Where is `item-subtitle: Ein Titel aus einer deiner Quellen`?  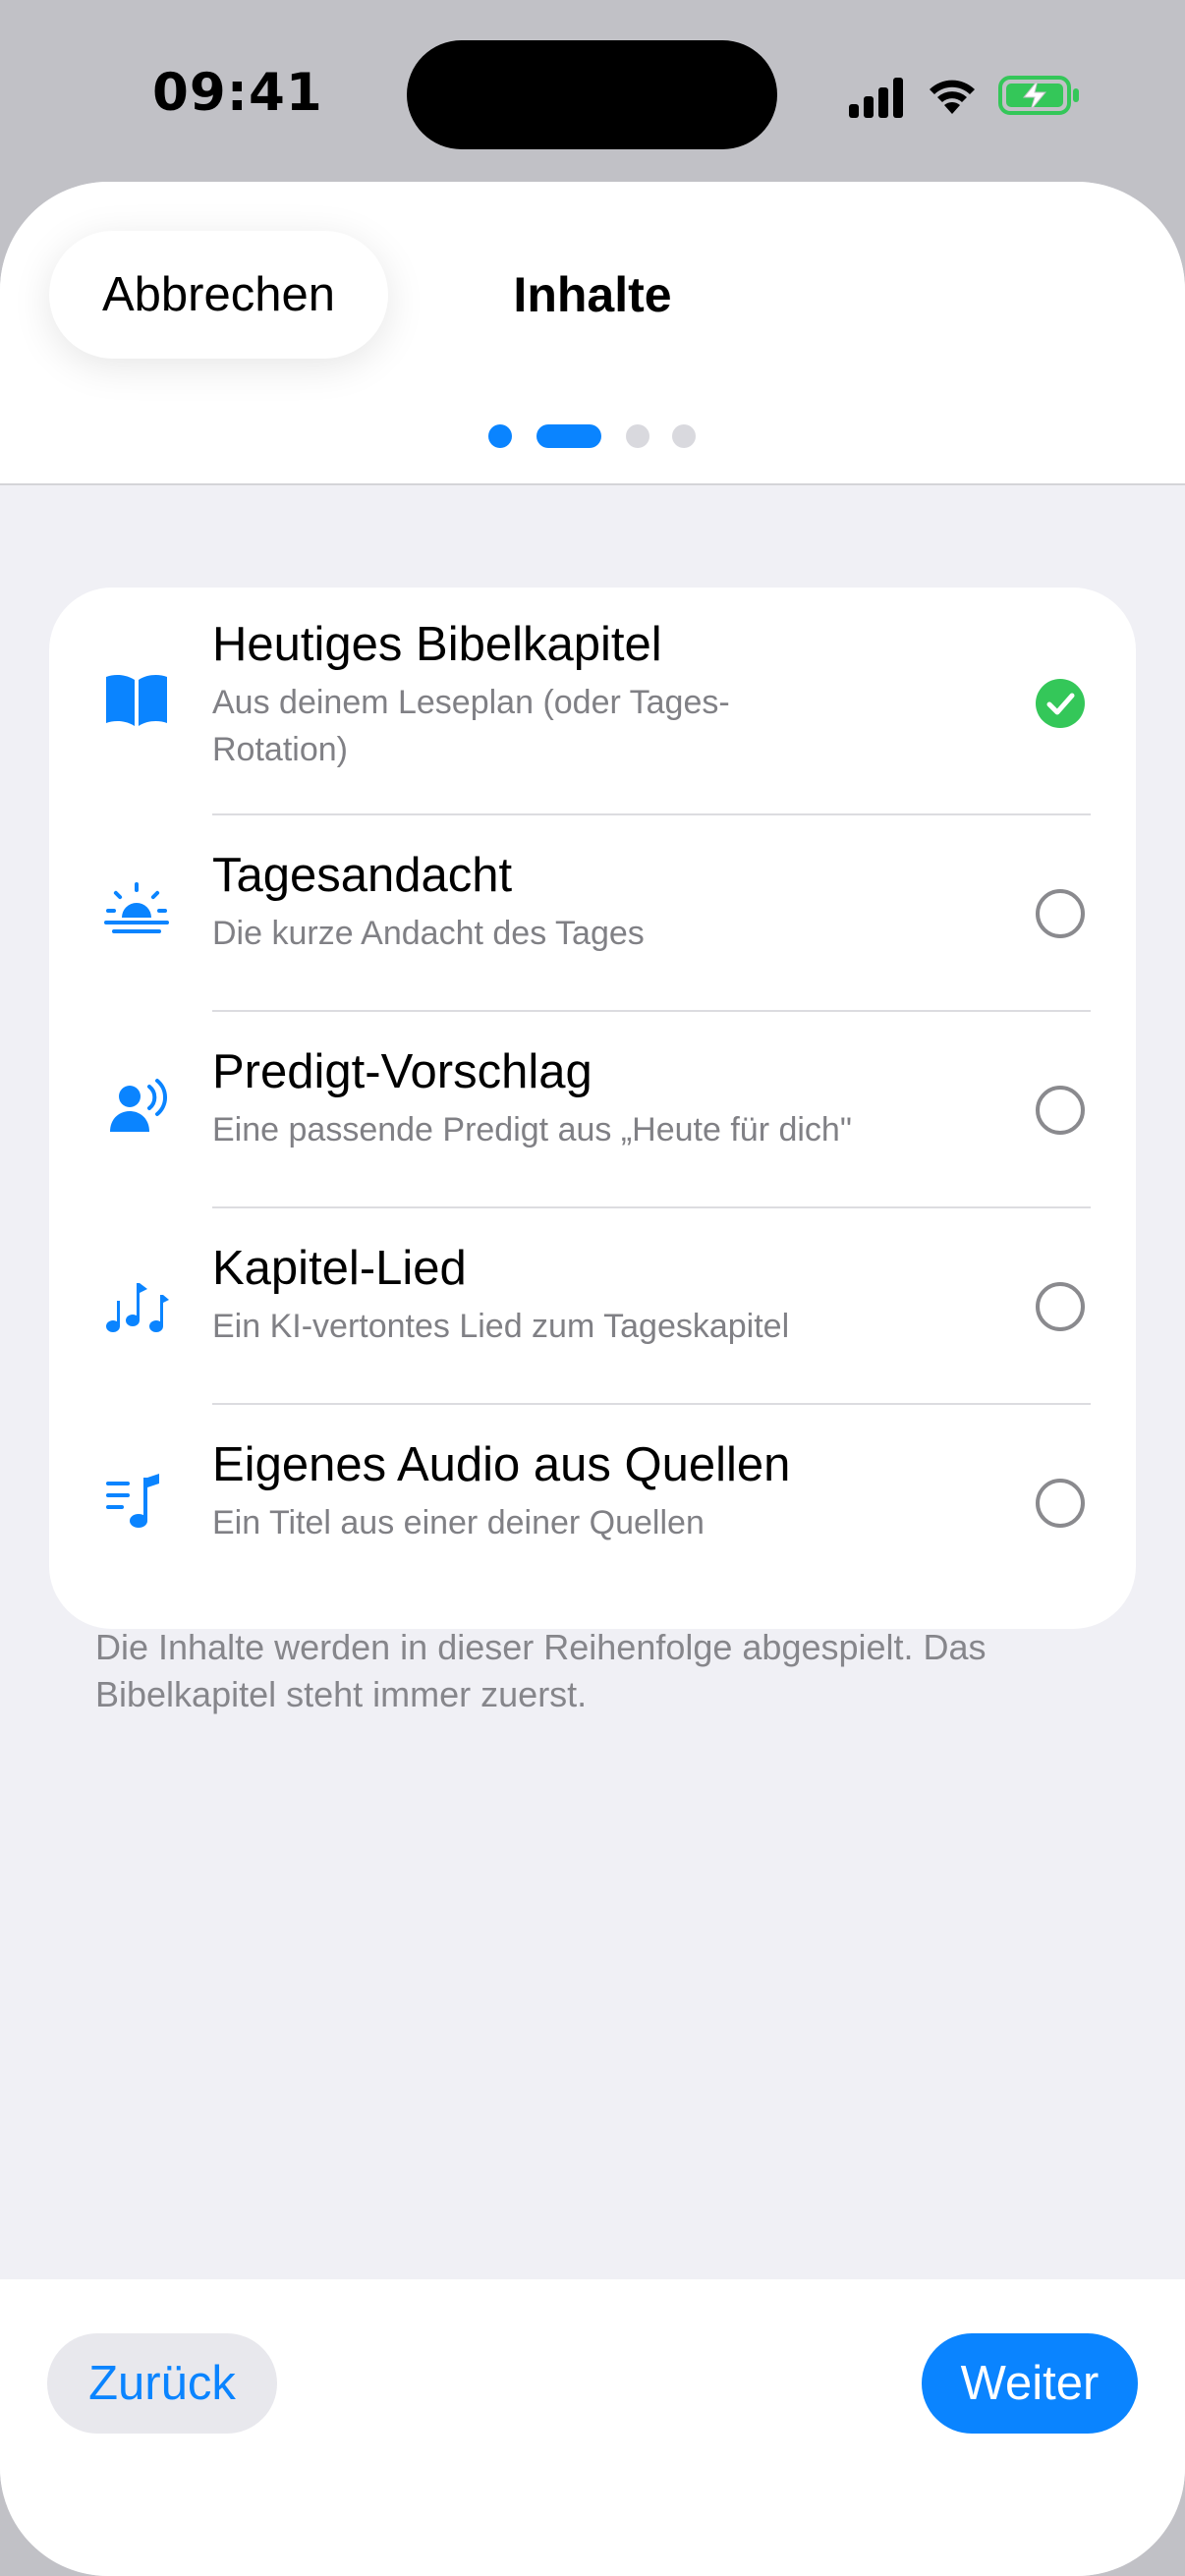
item-subtitle: Ein Titel aus einer deiner Quellen is located at coordinates (459, 1522).